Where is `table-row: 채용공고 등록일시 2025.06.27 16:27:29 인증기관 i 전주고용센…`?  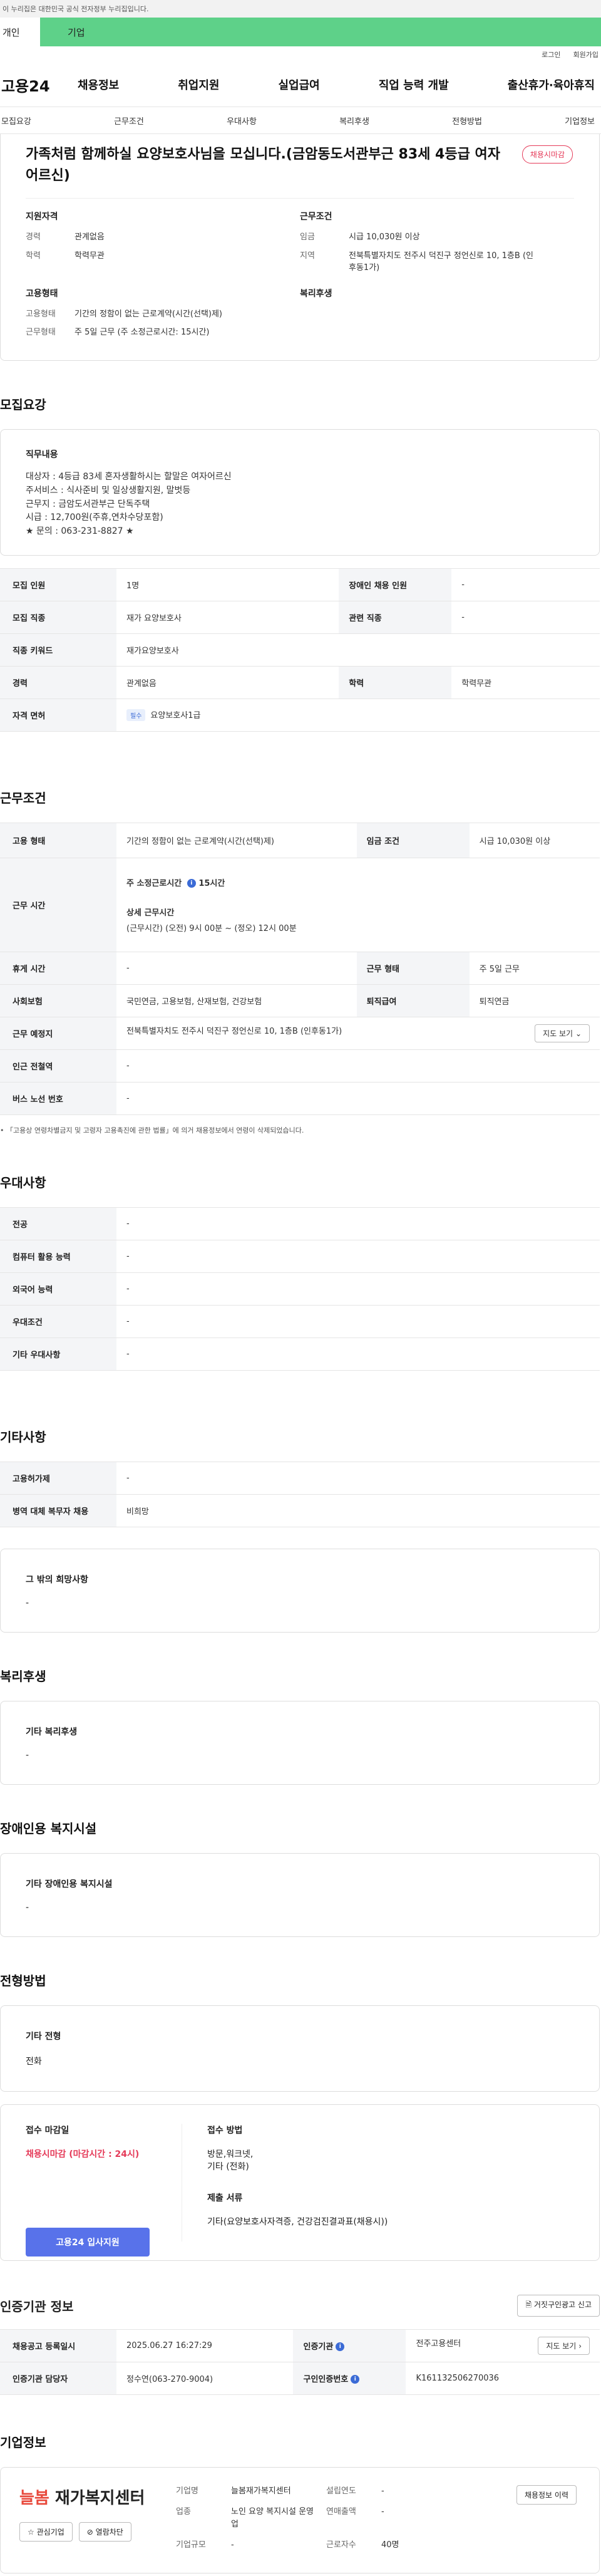
table-row: 채용공고 등록일시 2025.06.27 16:27:29 인증기관 i 전주고용센… is located at coordinates (300, 2345).